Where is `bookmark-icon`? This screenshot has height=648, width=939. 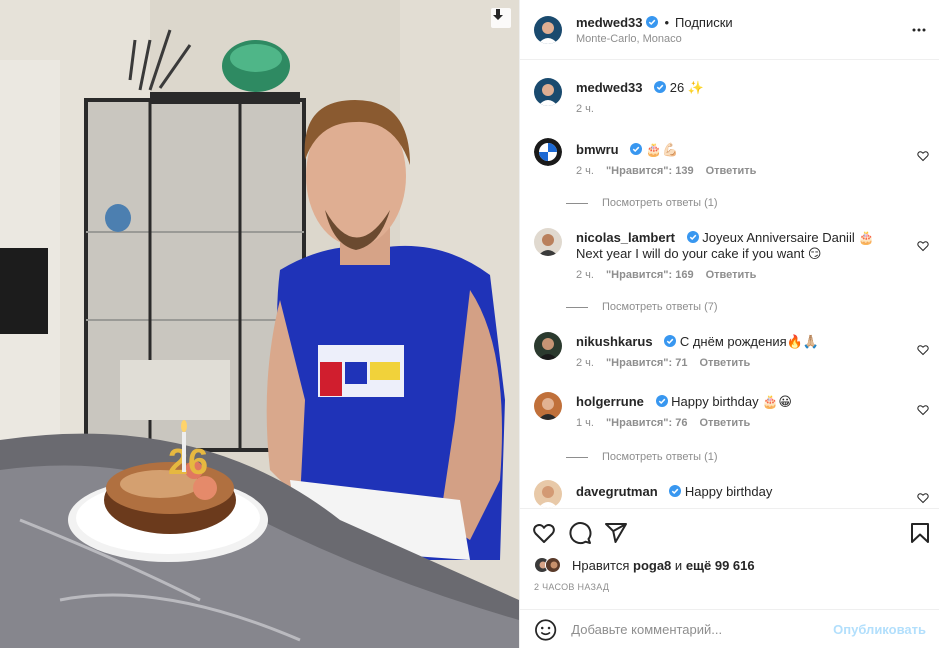 bookmark-icon is located at coordinates (920, 533).